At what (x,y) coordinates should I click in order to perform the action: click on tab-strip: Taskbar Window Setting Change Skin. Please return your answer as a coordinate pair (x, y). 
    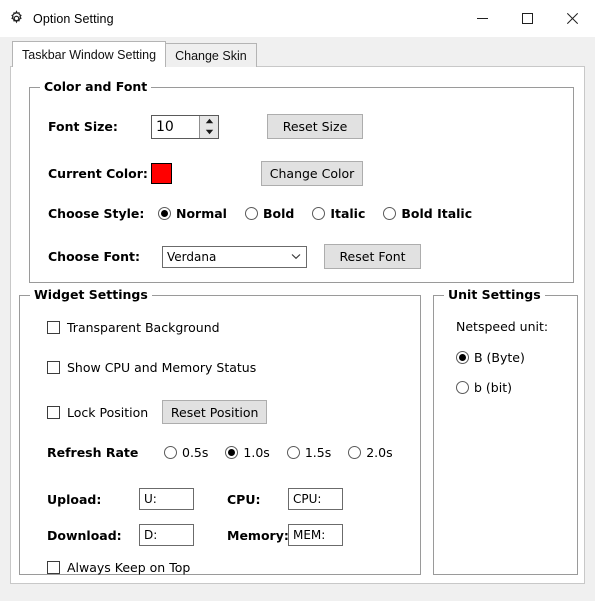
    Looking at the image, I should click on (134, 54).